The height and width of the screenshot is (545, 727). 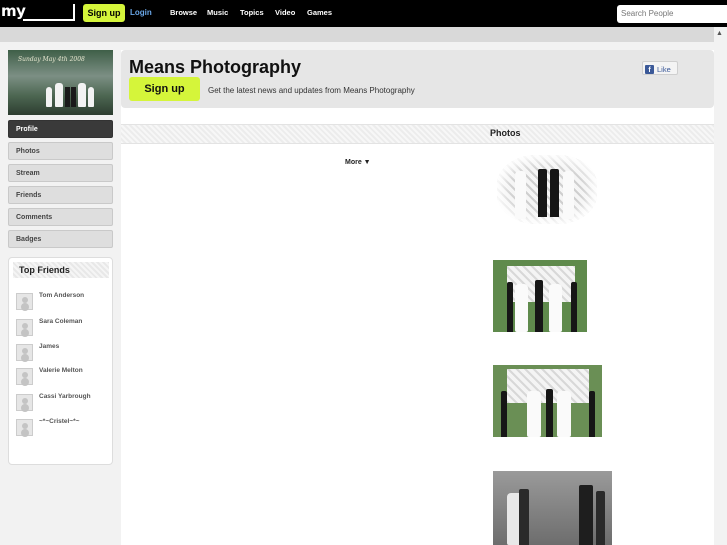 I want to click on sidebar-item-profile: Profile, so click(x=60, y=129).